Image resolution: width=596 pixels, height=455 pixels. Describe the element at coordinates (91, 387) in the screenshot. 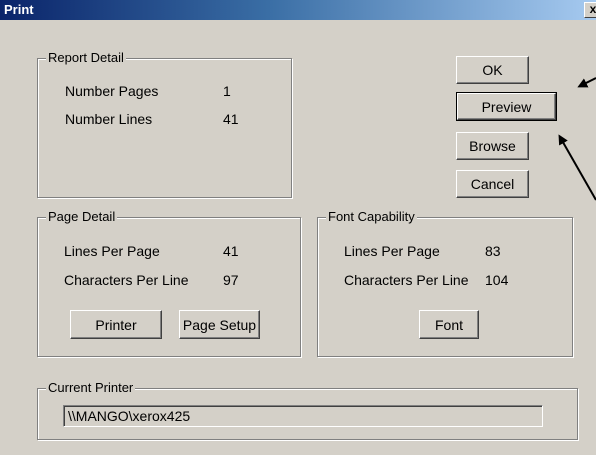

I see `current-printer-legend: Current Printer` at that location.